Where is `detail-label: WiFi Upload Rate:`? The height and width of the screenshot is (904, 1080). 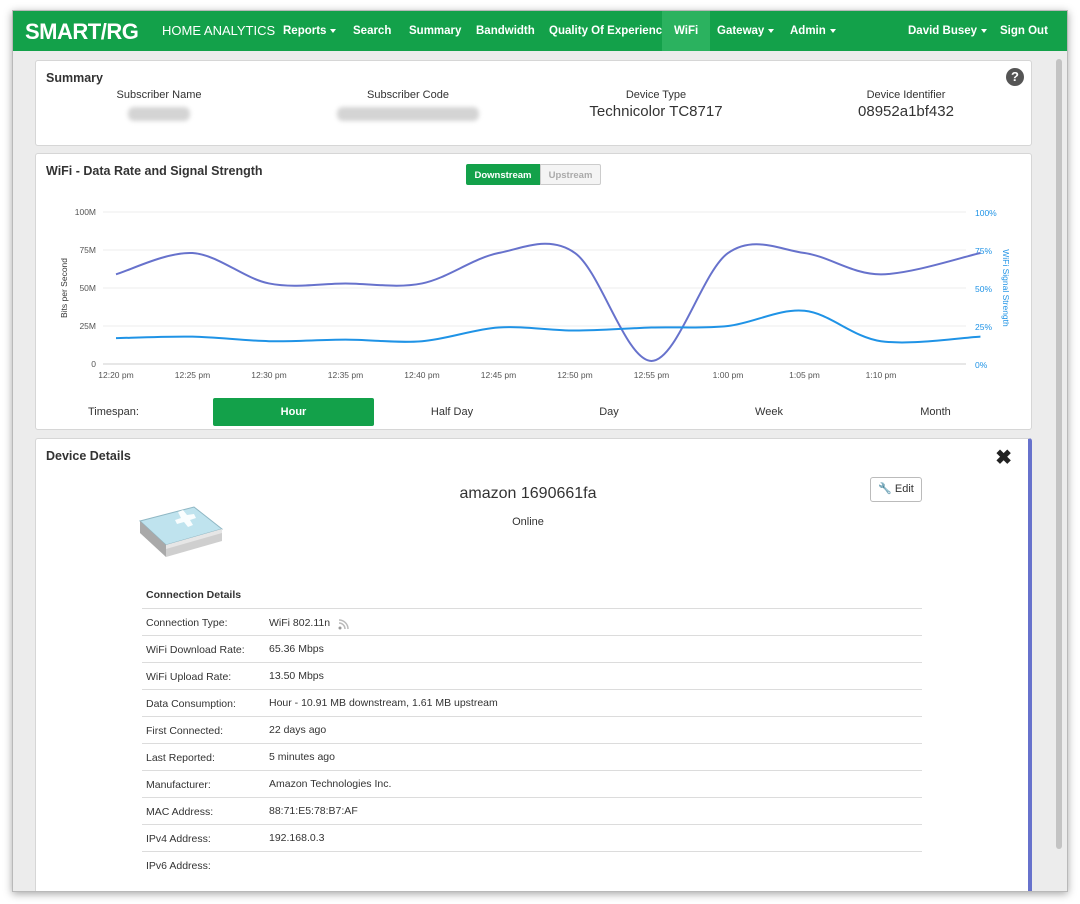 detail-label: WiFi Upload Rate: is located at coordinates (189, 677).